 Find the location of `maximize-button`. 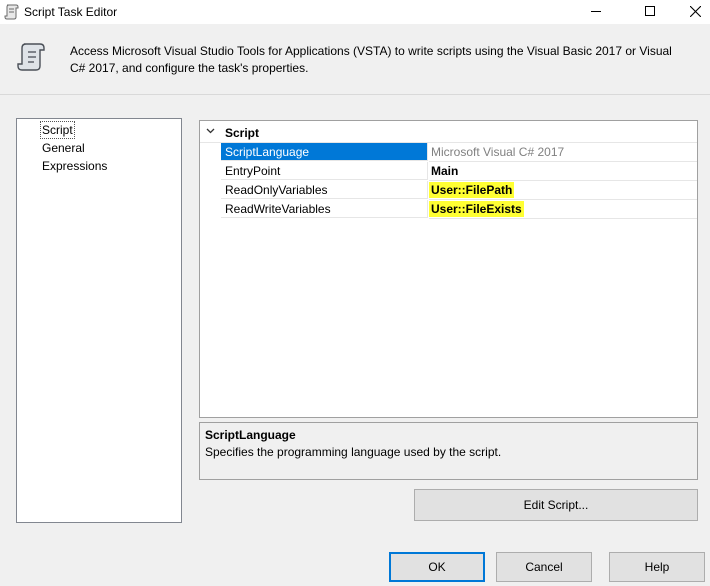

maximize-button is located at coordinates (650, 11).